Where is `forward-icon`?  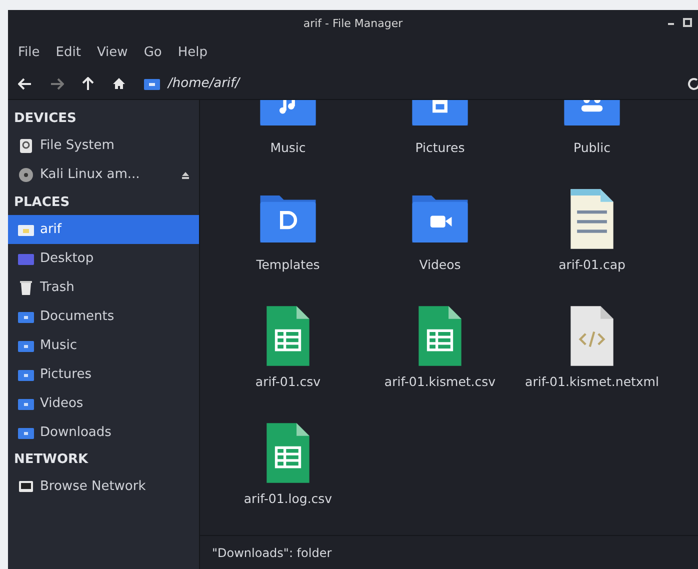 forward-icon is located at coordinates (57, 84).